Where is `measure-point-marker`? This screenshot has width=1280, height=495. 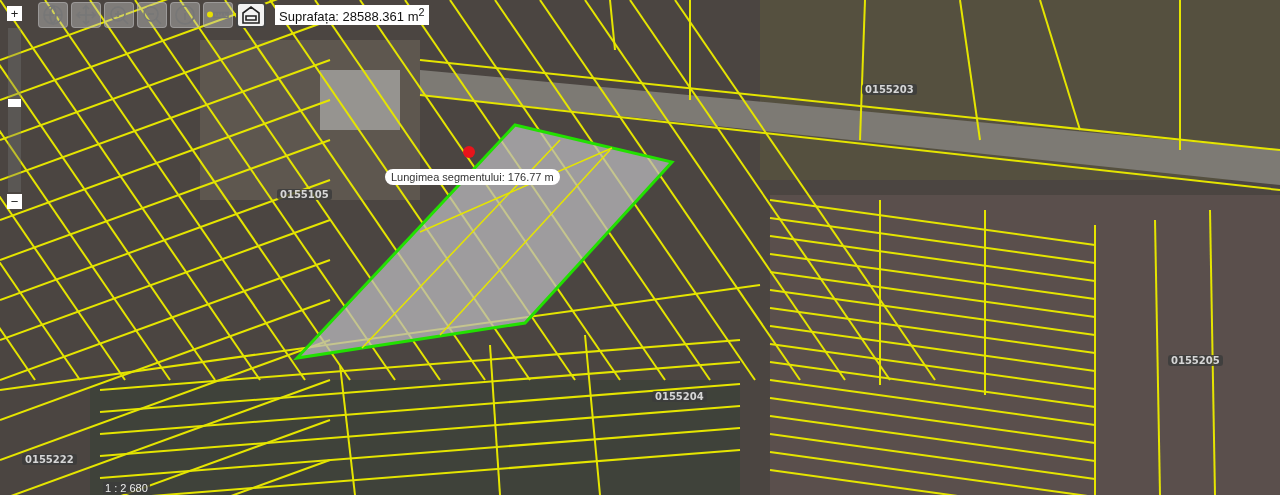
measure-point-marker is located at coordinates (469, 152).